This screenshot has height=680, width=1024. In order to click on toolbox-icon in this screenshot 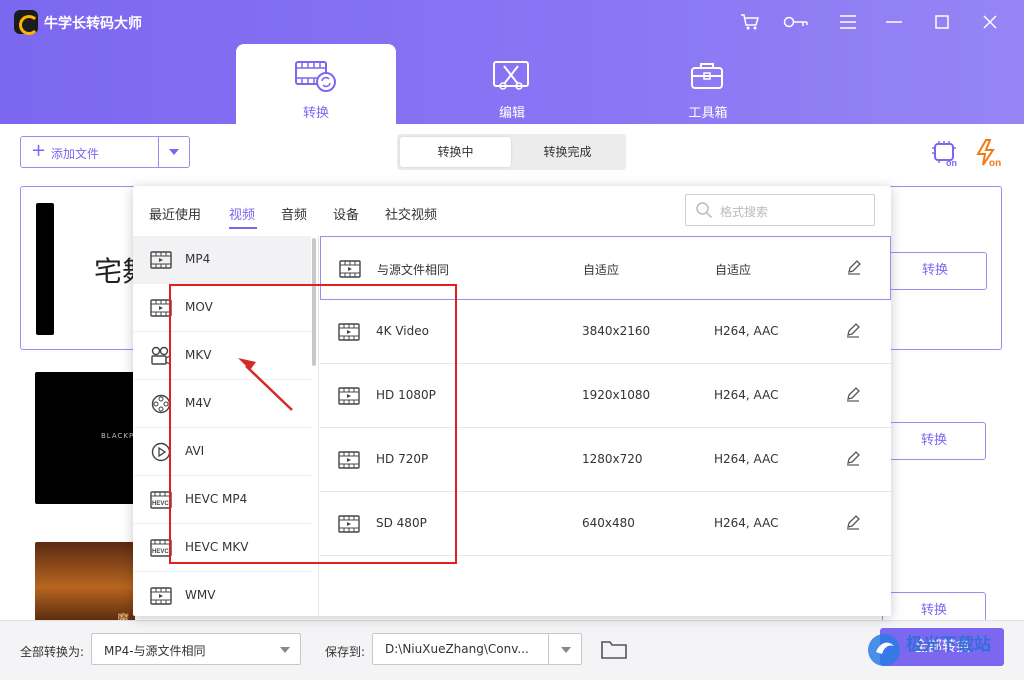, I will do `click(707, 76)`.